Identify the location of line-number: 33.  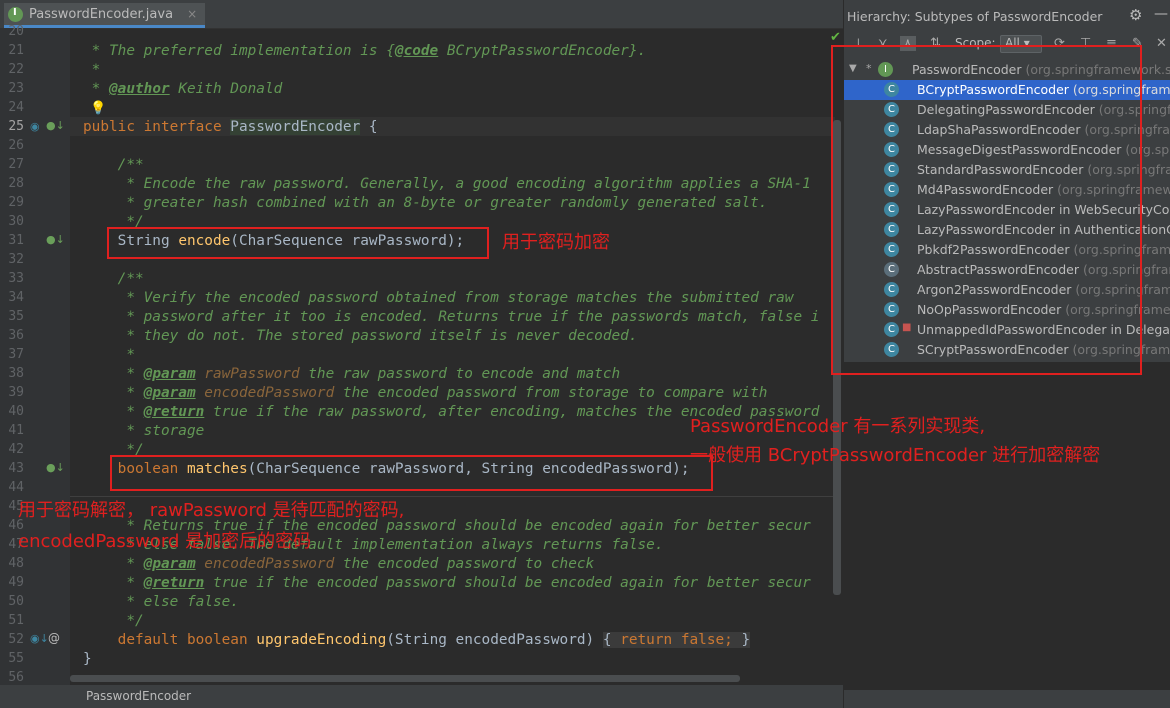
(16, 278).